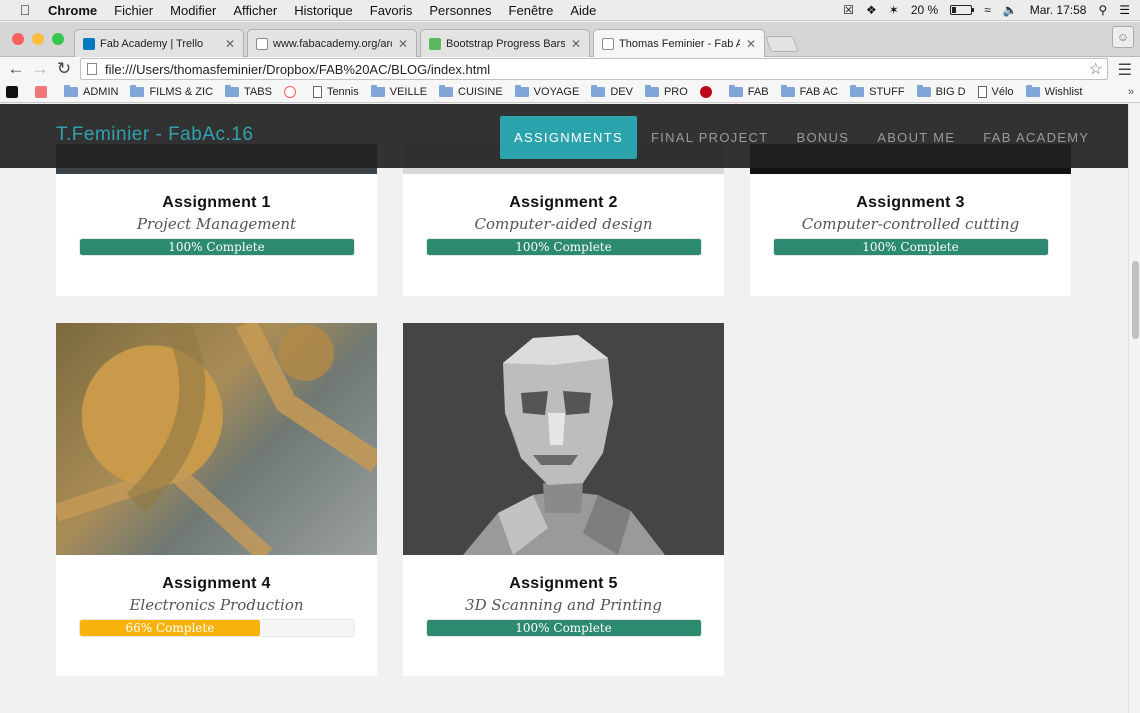  What do you see at coordinates (1010, 10) in the screenshot?
I see `volume-icon: 🔈` at bounding box center [1010, 10].